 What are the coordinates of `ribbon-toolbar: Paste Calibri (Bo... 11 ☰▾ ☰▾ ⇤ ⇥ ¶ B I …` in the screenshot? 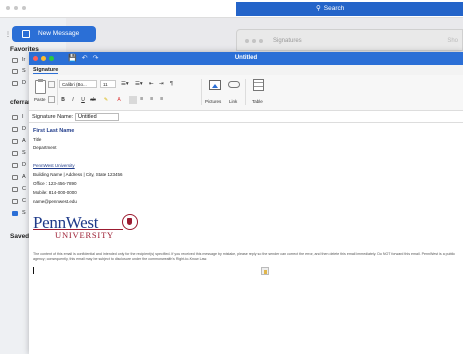 It's located at (246, 93).